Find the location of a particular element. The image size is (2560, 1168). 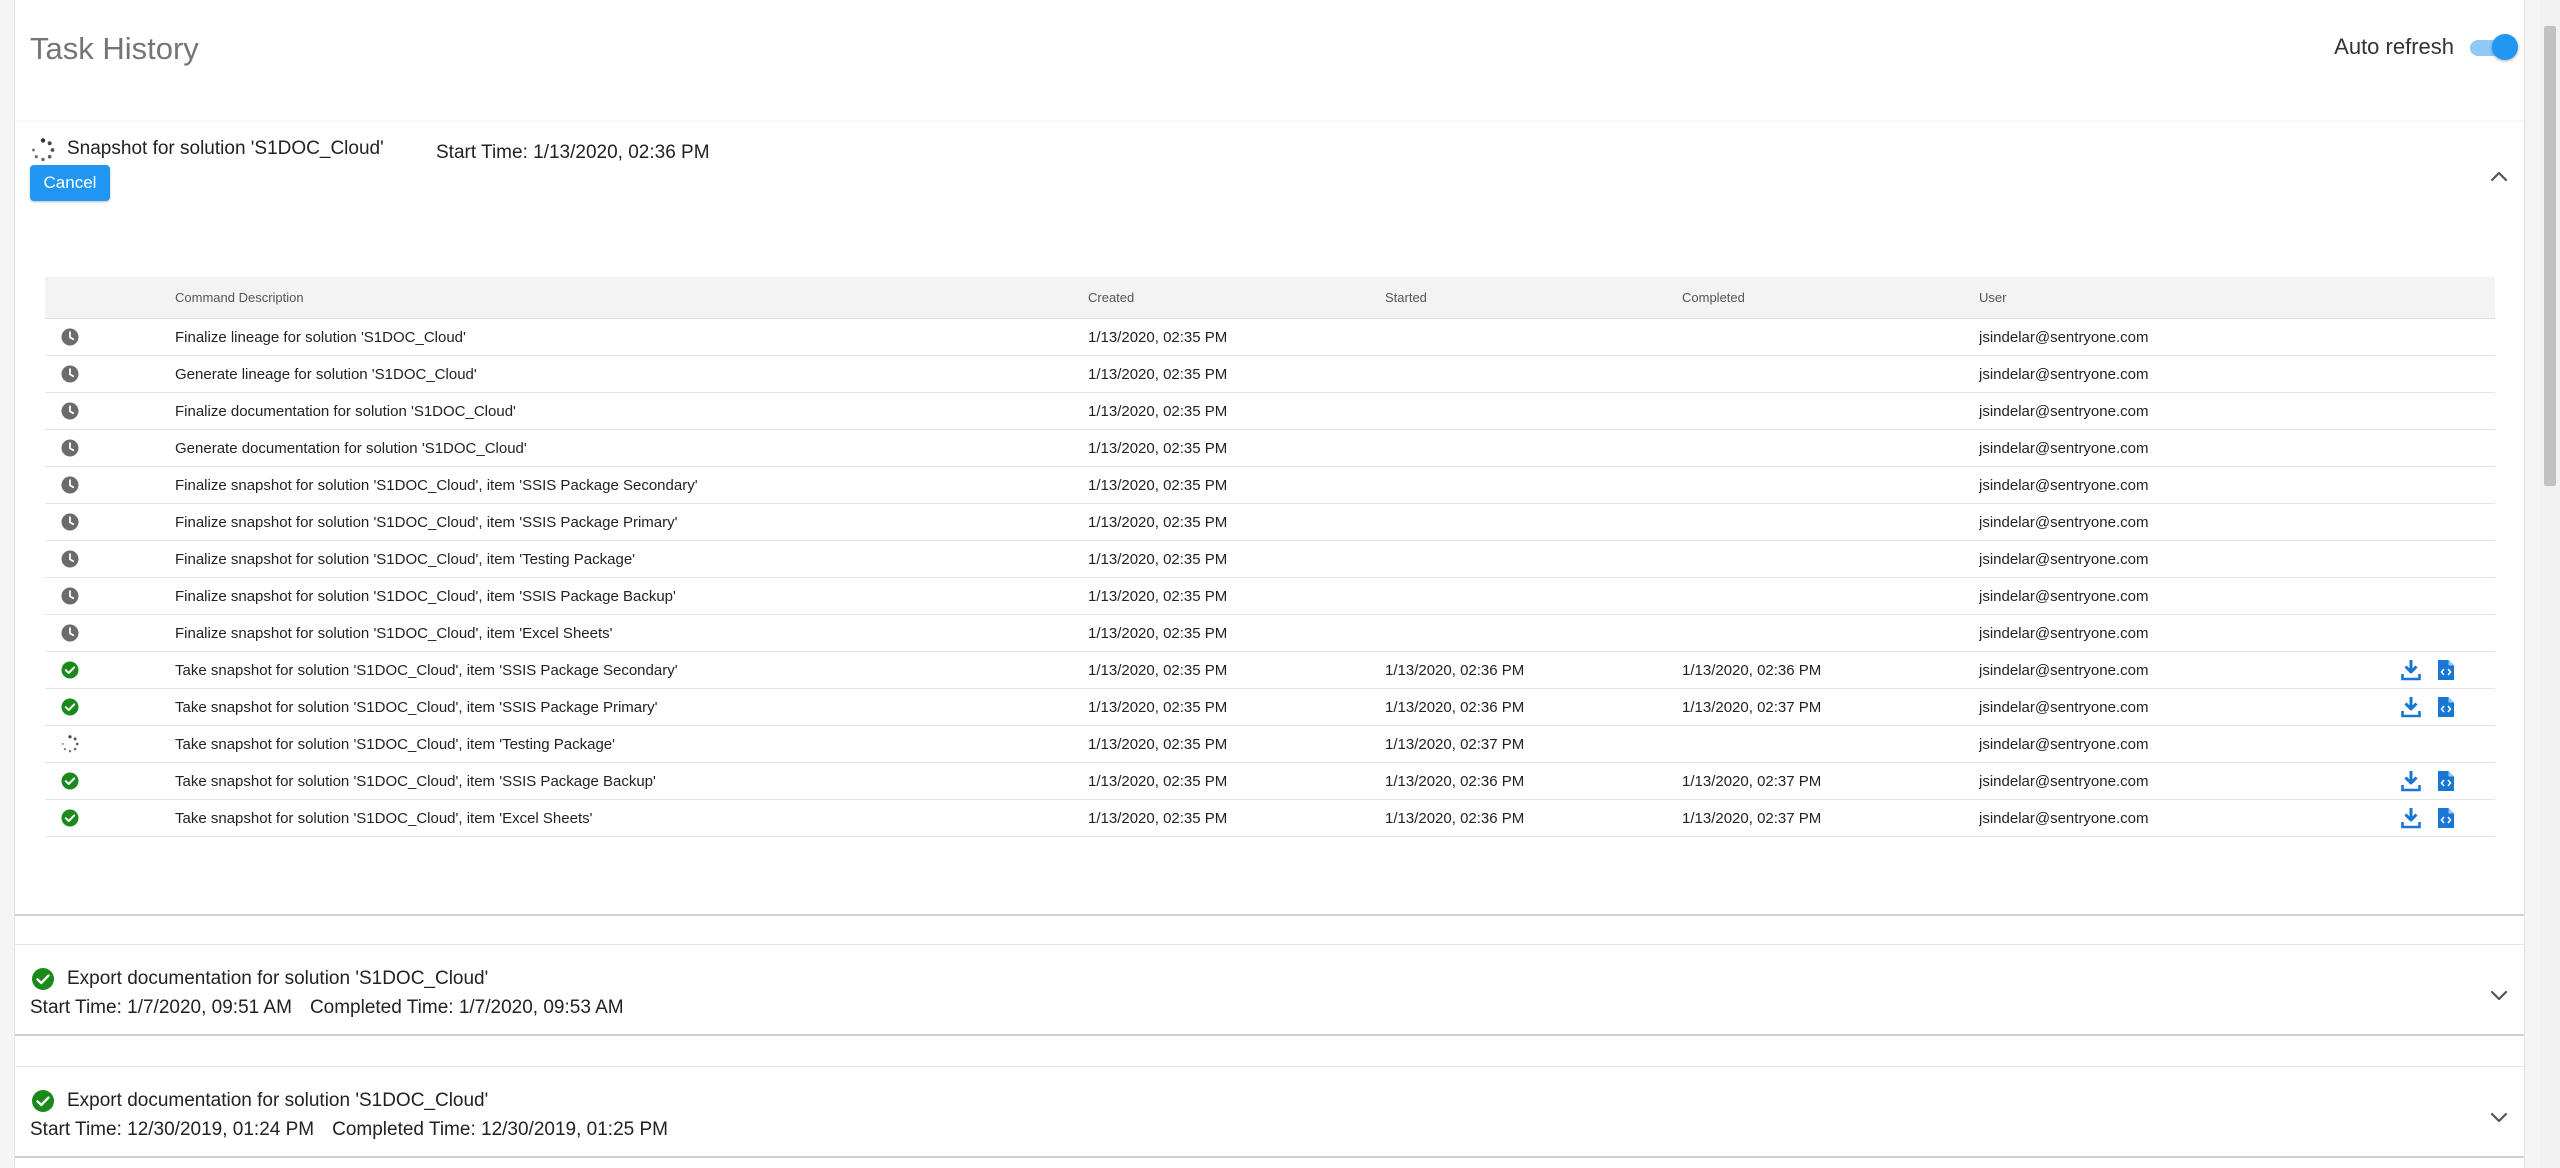

toggle-knob is located at coordinates (2505, 47).